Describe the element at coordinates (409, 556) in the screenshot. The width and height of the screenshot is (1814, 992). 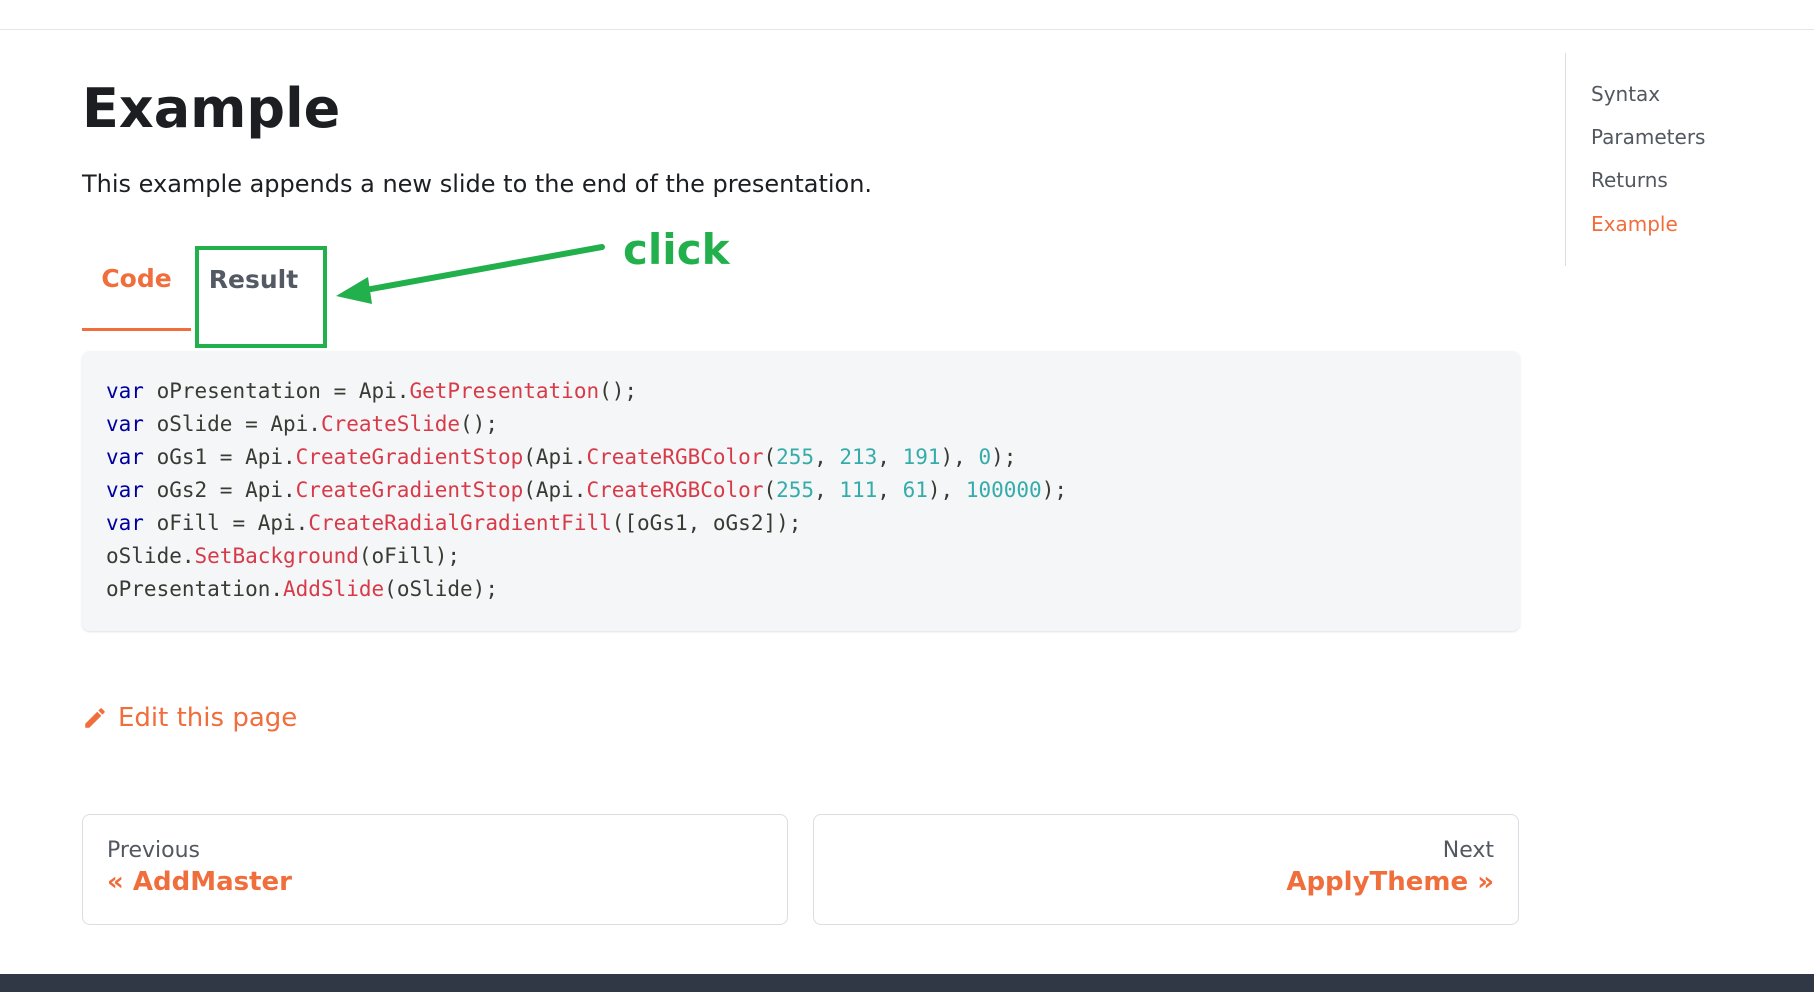
I see `code-token: (oFill);` at that location.